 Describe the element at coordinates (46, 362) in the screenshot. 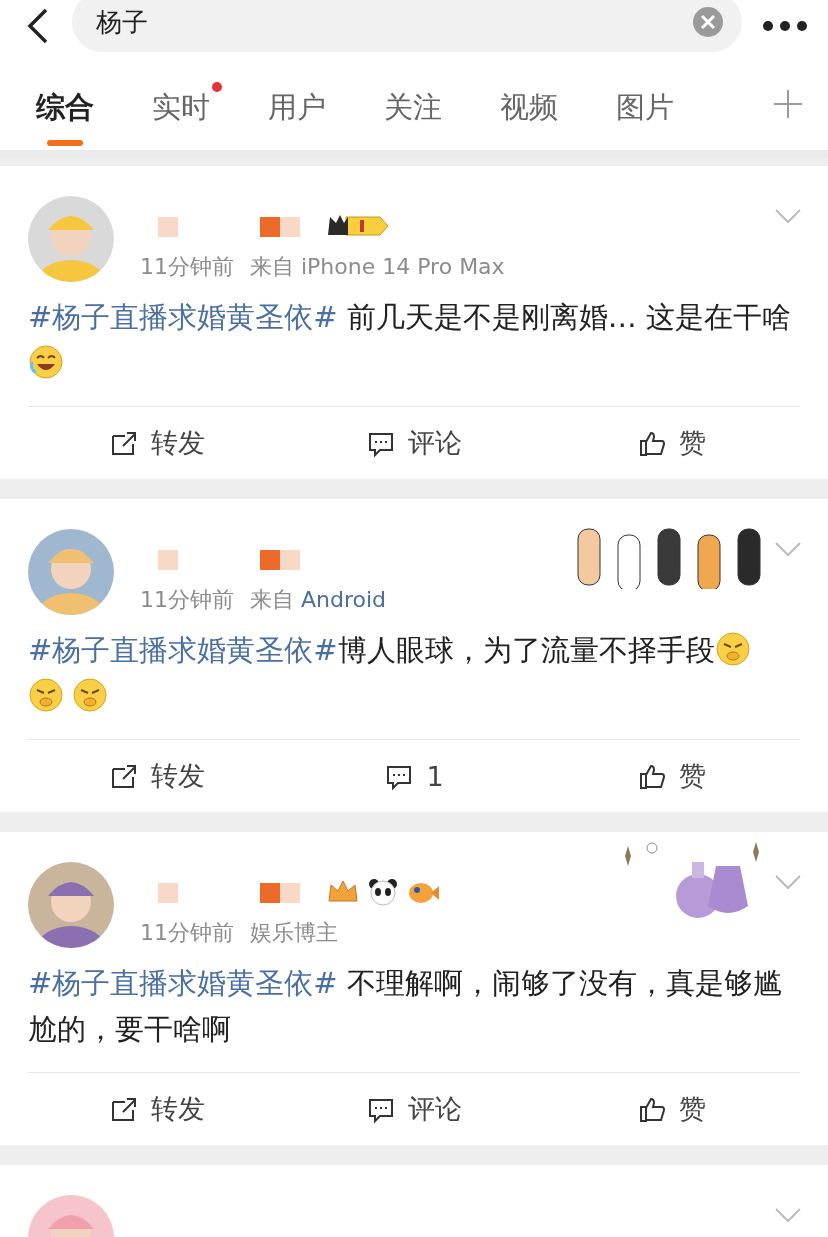

I see `laughing-emoji-icon` at that location.